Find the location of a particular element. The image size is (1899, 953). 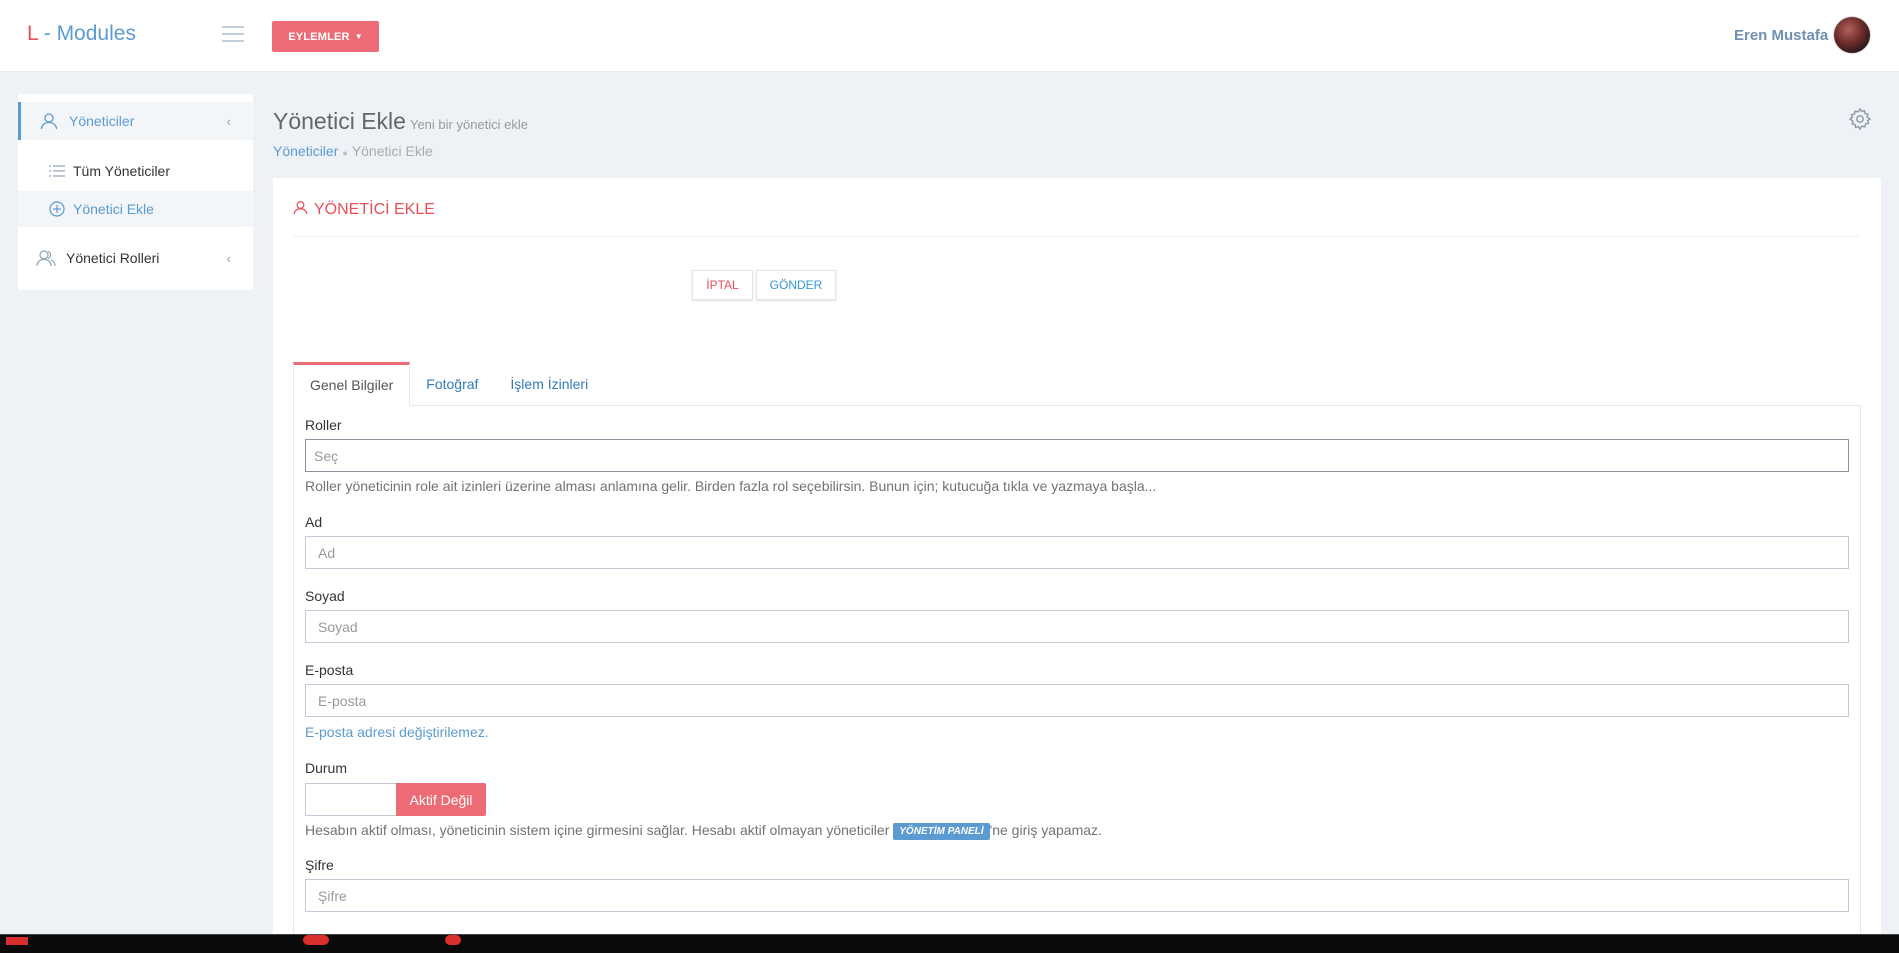

sidebar-subitem-tum-yoneticiler: Tüm Yöneticiler is located at coordinates (135, 171).